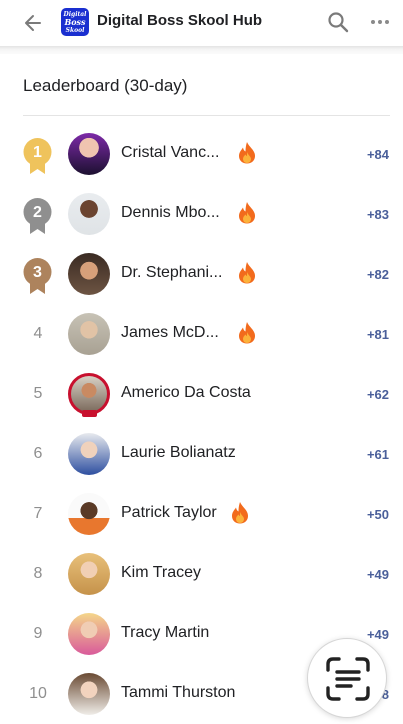 This screenshot has width=403, height=724. What do you see at coordinates (38, 333) in the screenshot?
I see `rank-number: 4` at bounding box center [38, 333].